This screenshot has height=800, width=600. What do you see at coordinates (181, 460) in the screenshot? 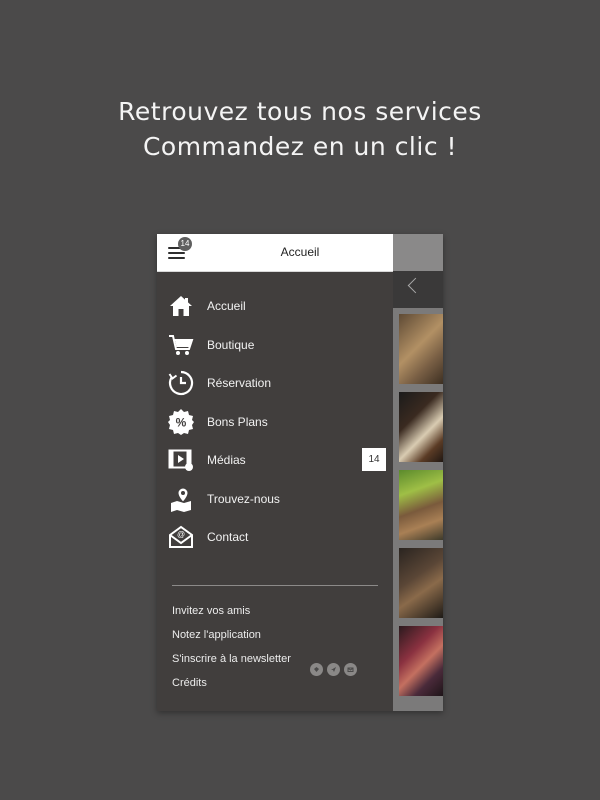
I see `video-icon` at bounding box center [181, 460].